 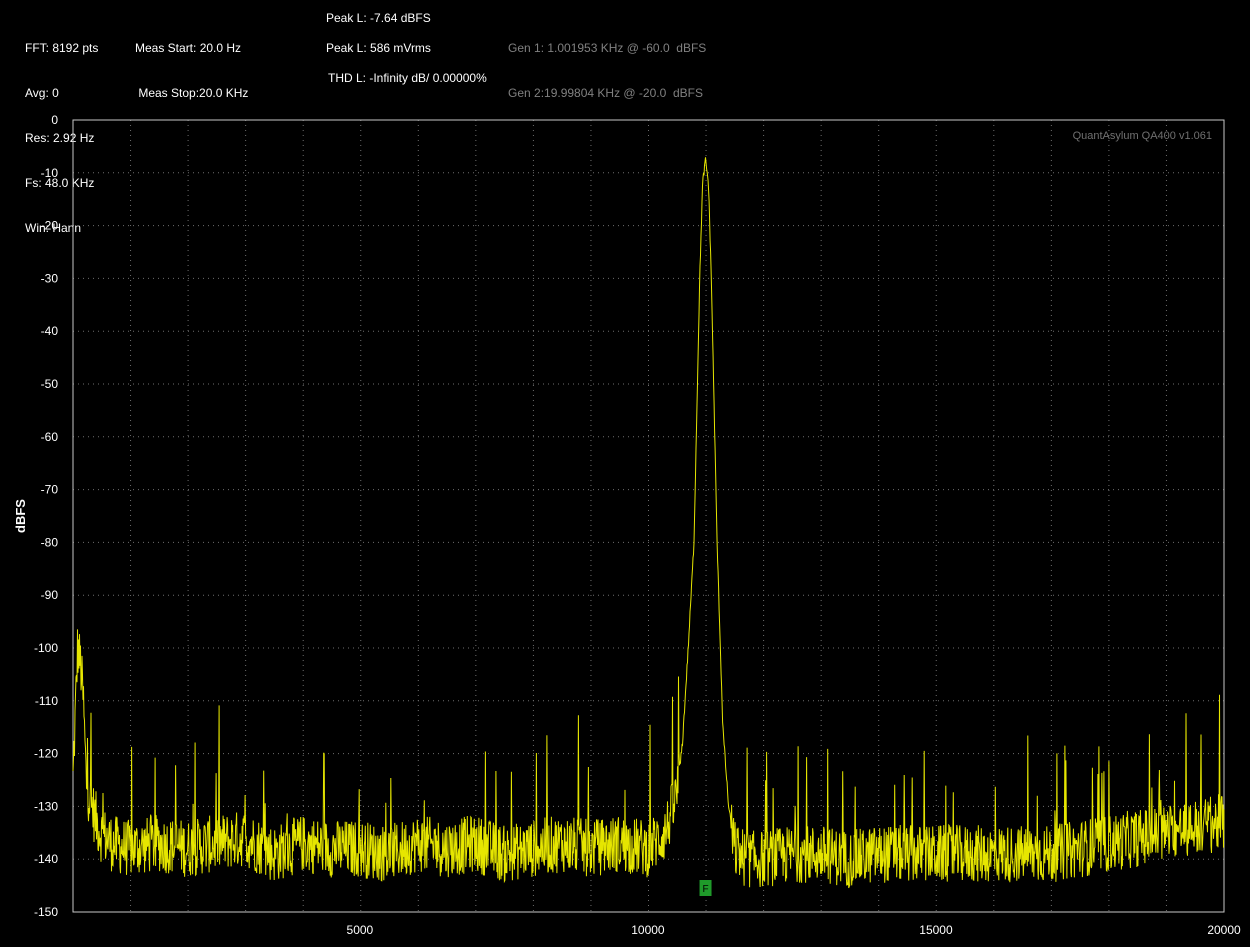 What do you see at coordinates (46, 648) in the screenshot?
I see `y-tick-label: -100` at bounding box center [46, 648].